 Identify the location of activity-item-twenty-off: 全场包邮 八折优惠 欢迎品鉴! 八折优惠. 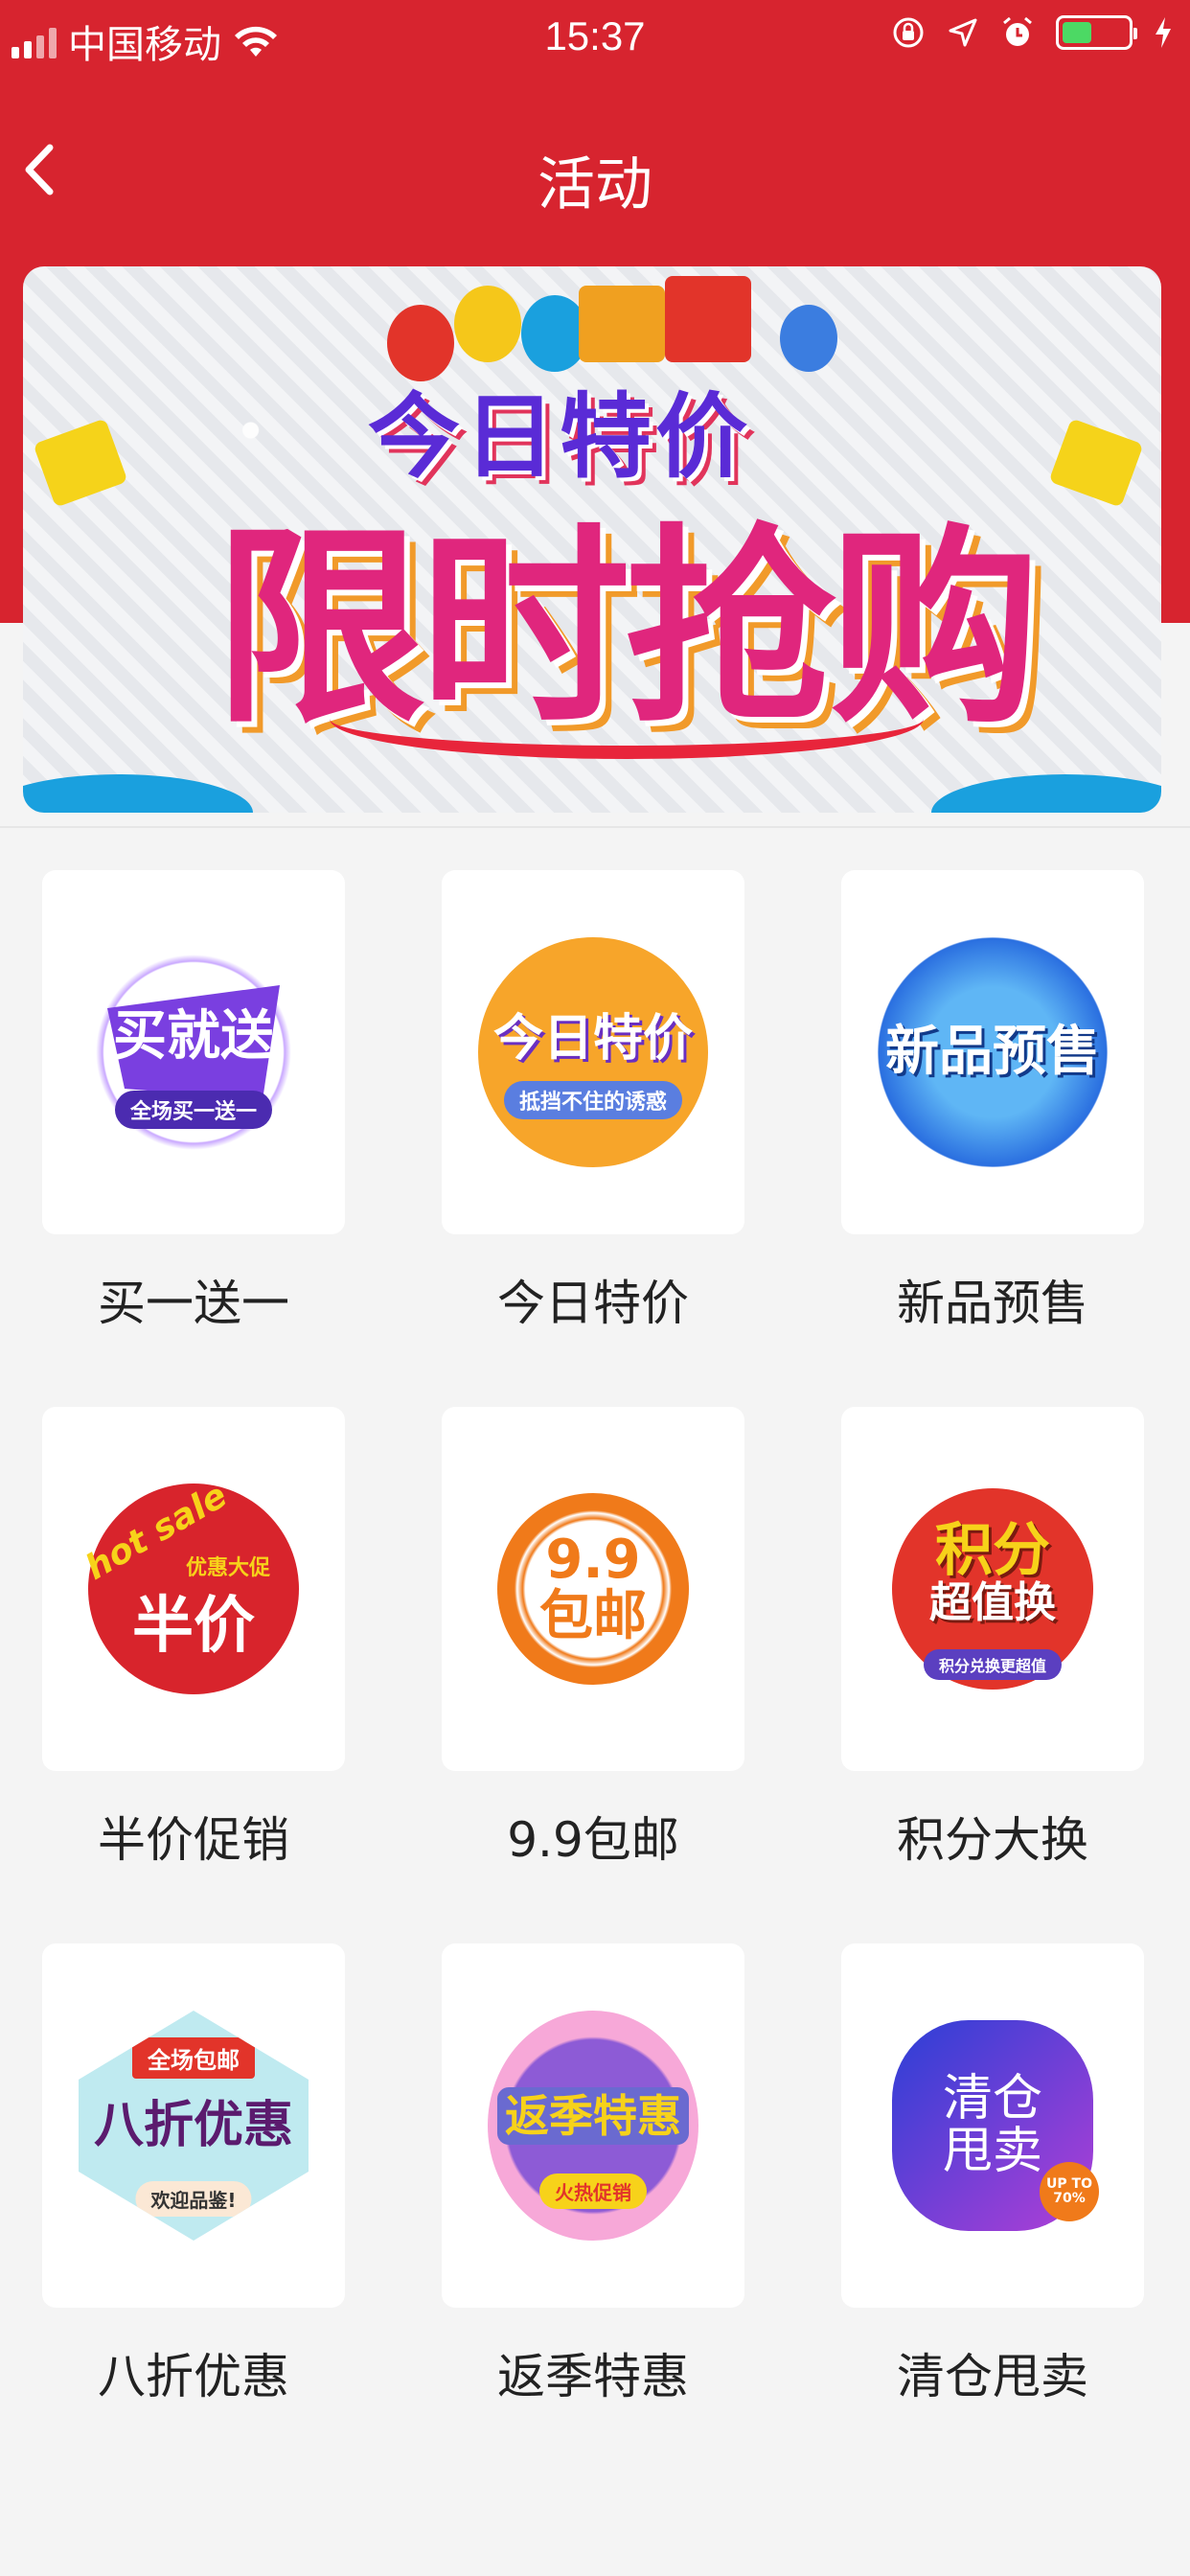
(194, 2175).